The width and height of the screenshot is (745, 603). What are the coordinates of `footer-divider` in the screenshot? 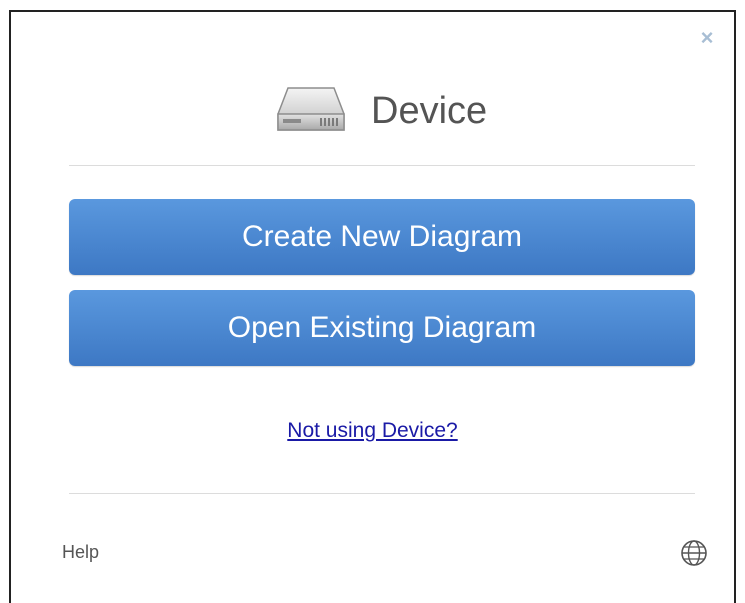 It's located at (382, 493).